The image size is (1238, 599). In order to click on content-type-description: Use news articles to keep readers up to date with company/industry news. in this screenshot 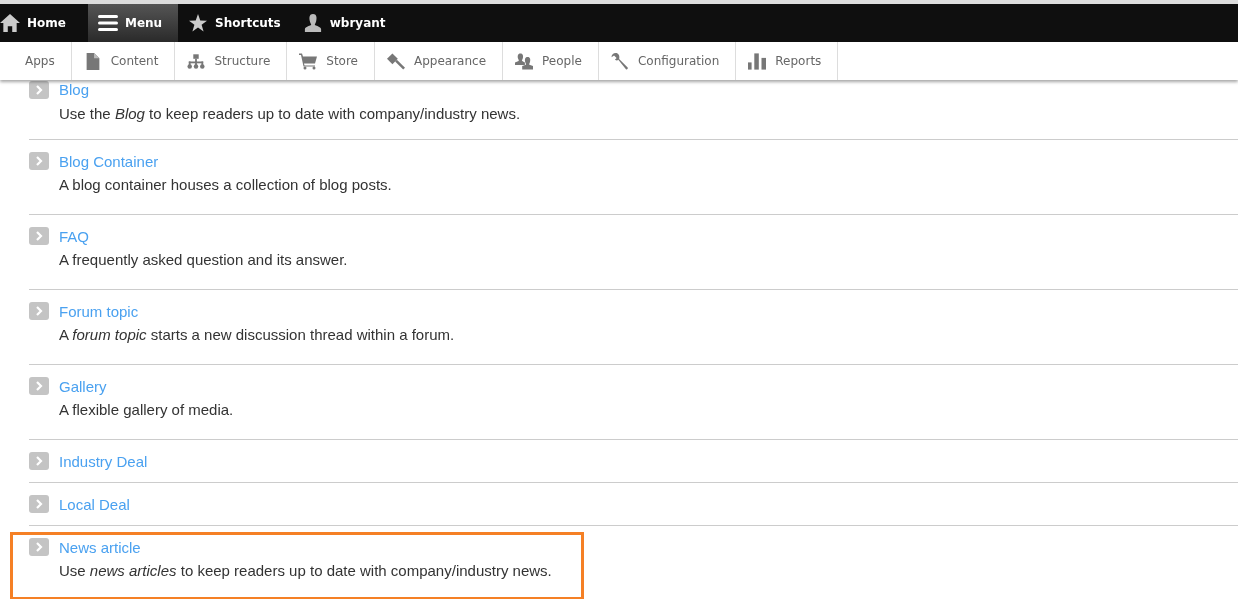, I will do `click(306, 571)`.